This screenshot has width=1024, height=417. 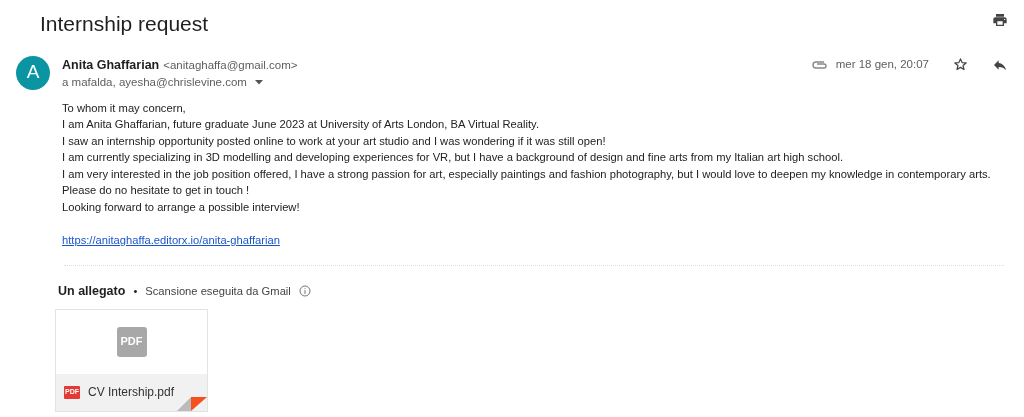 What do you see at coordinates (230, 65) in the screenshot?
I see `sender-email: <anitaghaffa@gmail.com>` at bounding box center [230, 65].